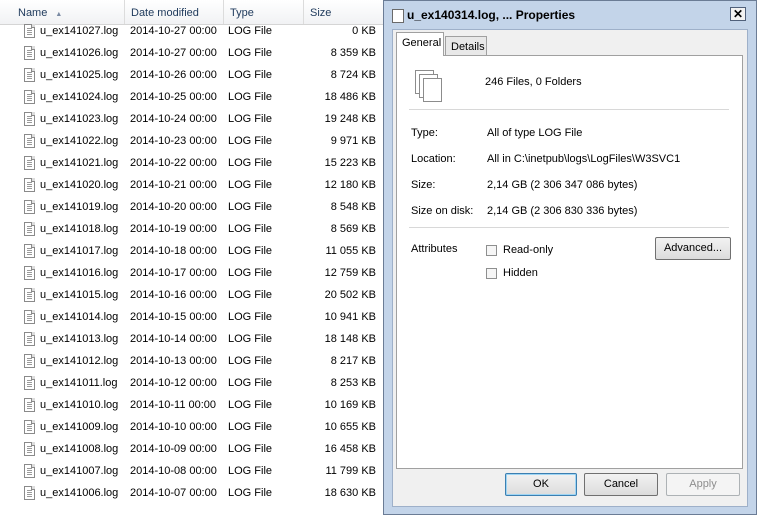 This screenshot has height=515, width=757. Describe the element at coordinates (738, 14) in the screenshot. I see `close-button: ✕` at that location.